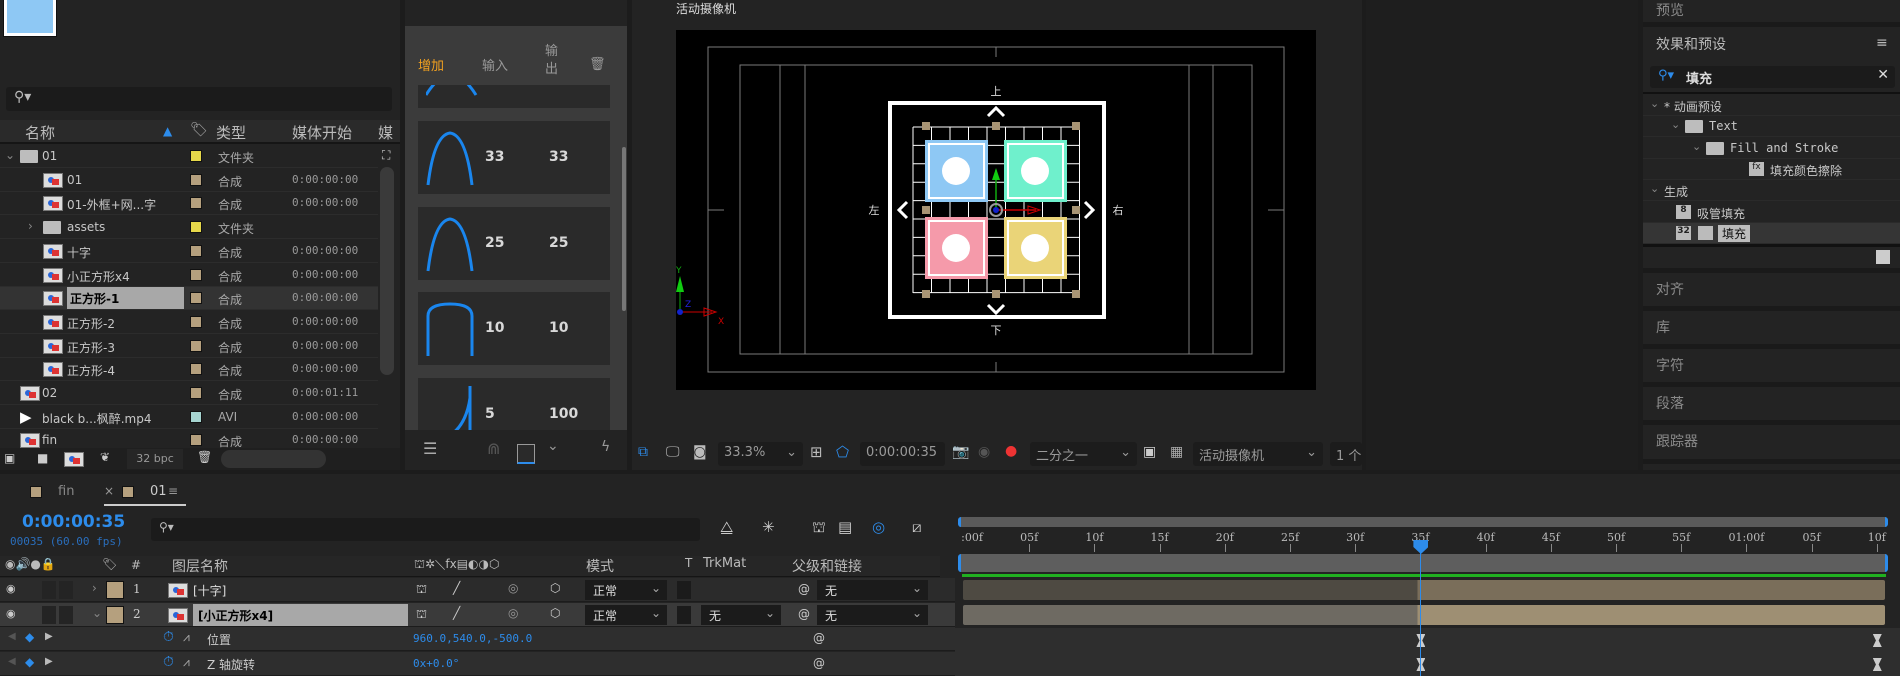 The height and width of the screenshot is (676, 1900). Describe the element at coordinates (514, 157) in the screenshot. I see `ease-preset-card: 33 33` at that location.